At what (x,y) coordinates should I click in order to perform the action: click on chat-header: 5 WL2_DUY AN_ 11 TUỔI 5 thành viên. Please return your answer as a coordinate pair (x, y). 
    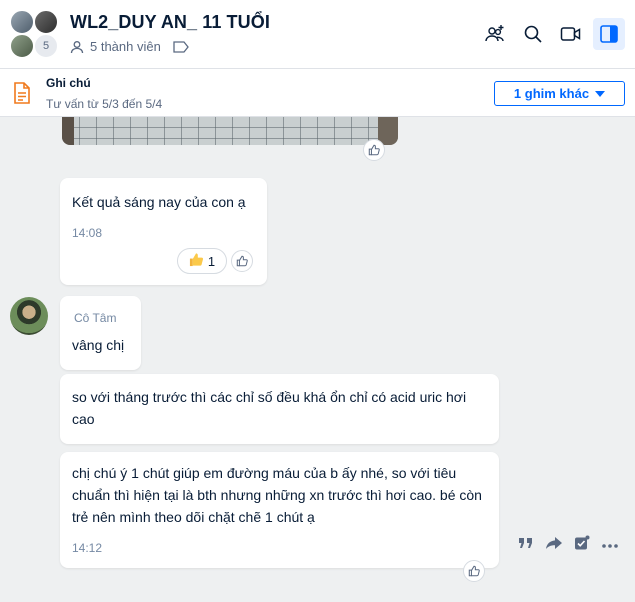
    Looking at the image, I should click on (317, 34).